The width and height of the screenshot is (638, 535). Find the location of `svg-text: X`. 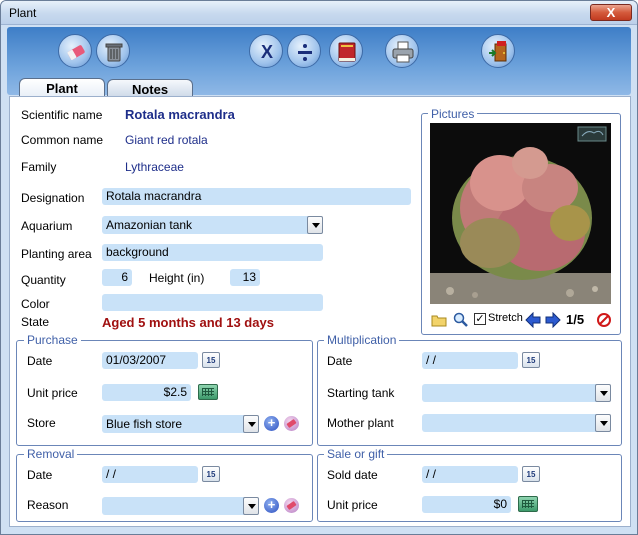

svg-text: X is located at coordinates (267, 52).